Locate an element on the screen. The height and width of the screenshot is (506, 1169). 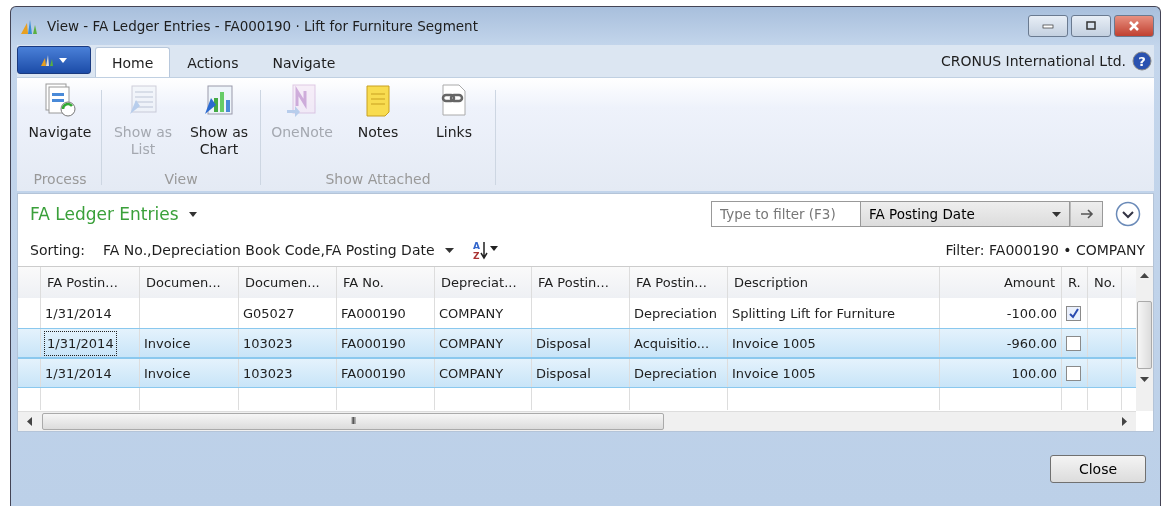
expand-icon is located at coordinates (1128, 214).